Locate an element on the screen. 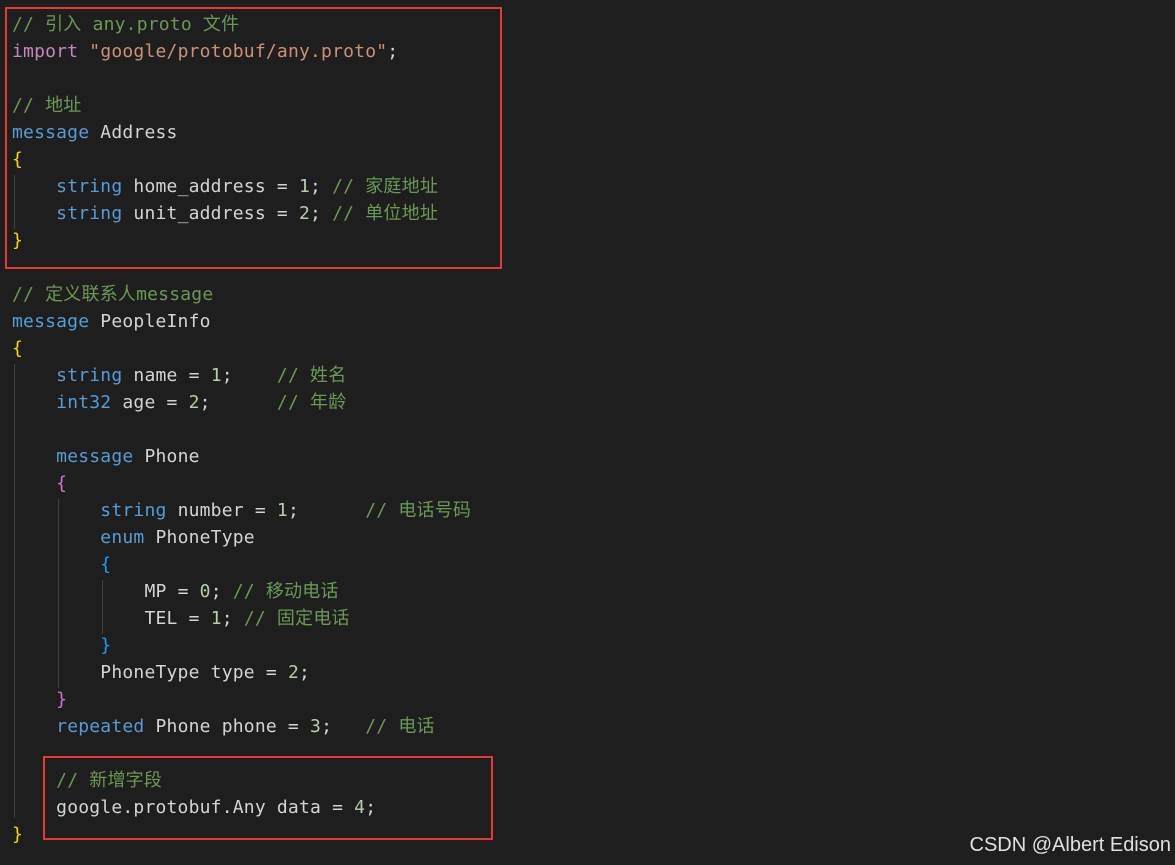 This screenshot has height=865, width=1175. enum-value-decl: TEL = is located at coordinates (177, 618).